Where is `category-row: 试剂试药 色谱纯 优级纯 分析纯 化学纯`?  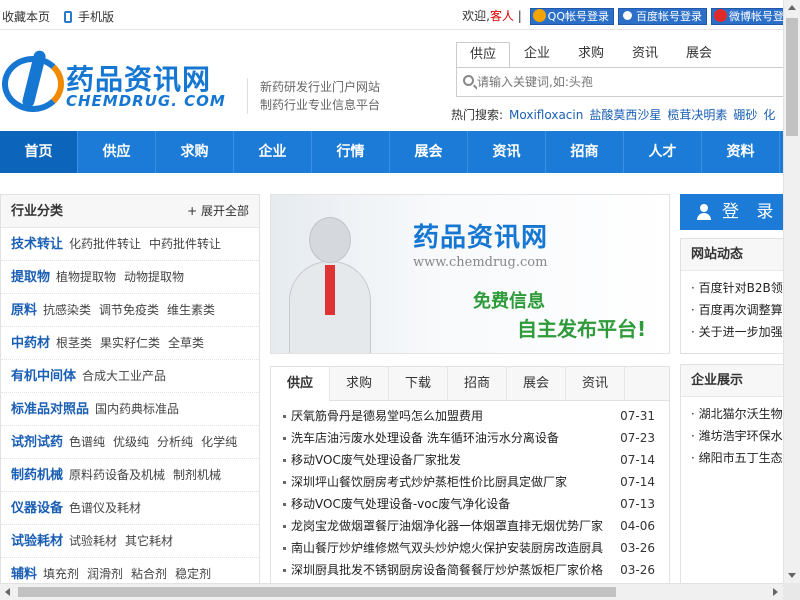
category-row: 试剂试药 色谱纯 优级纯 分析纯 化学纯 is located at coordinates (130, 442).